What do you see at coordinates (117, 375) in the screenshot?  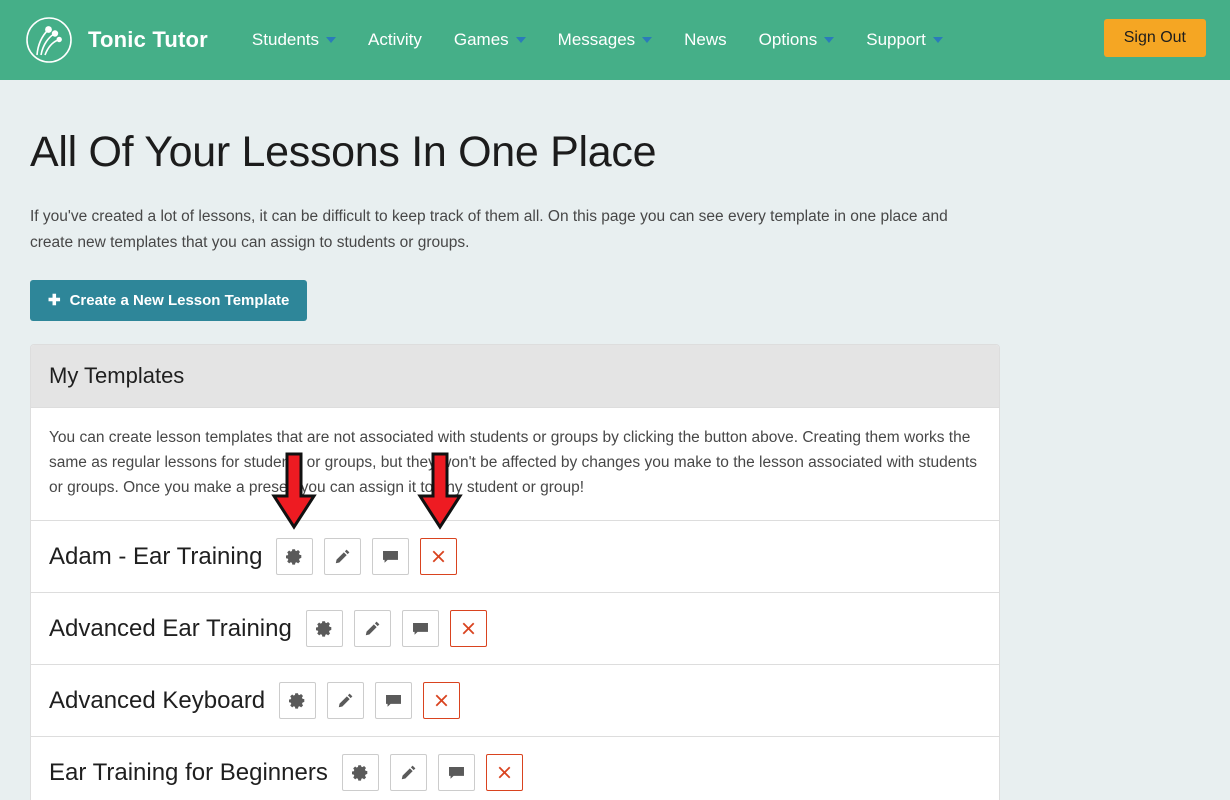 I see `panel-title: My Templates` at bounding box center [117, 375].